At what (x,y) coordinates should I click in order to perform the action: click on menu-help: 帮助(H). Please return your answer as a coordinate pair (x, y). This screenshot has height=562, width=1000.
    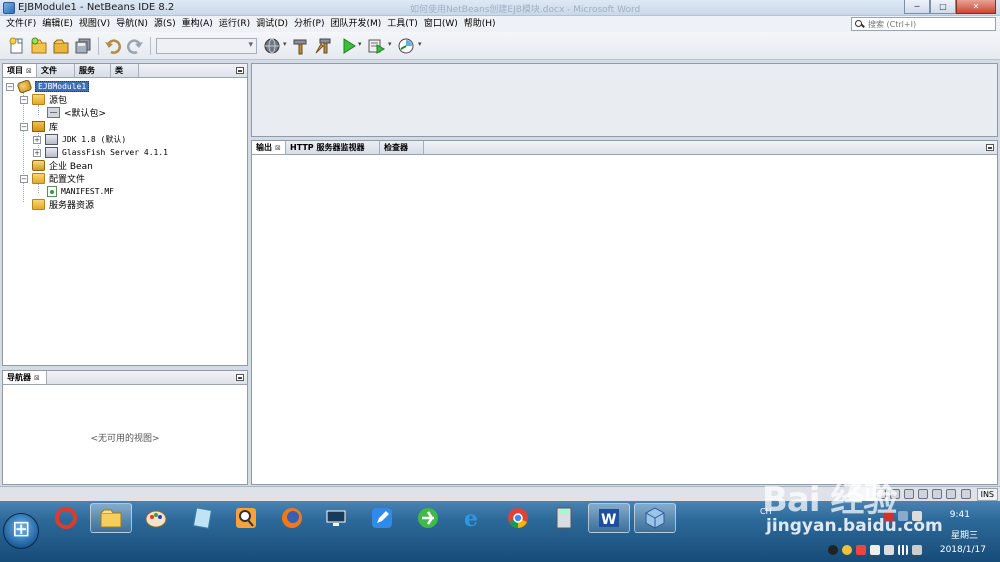
    Looking at the image, I should click on (480, 24).